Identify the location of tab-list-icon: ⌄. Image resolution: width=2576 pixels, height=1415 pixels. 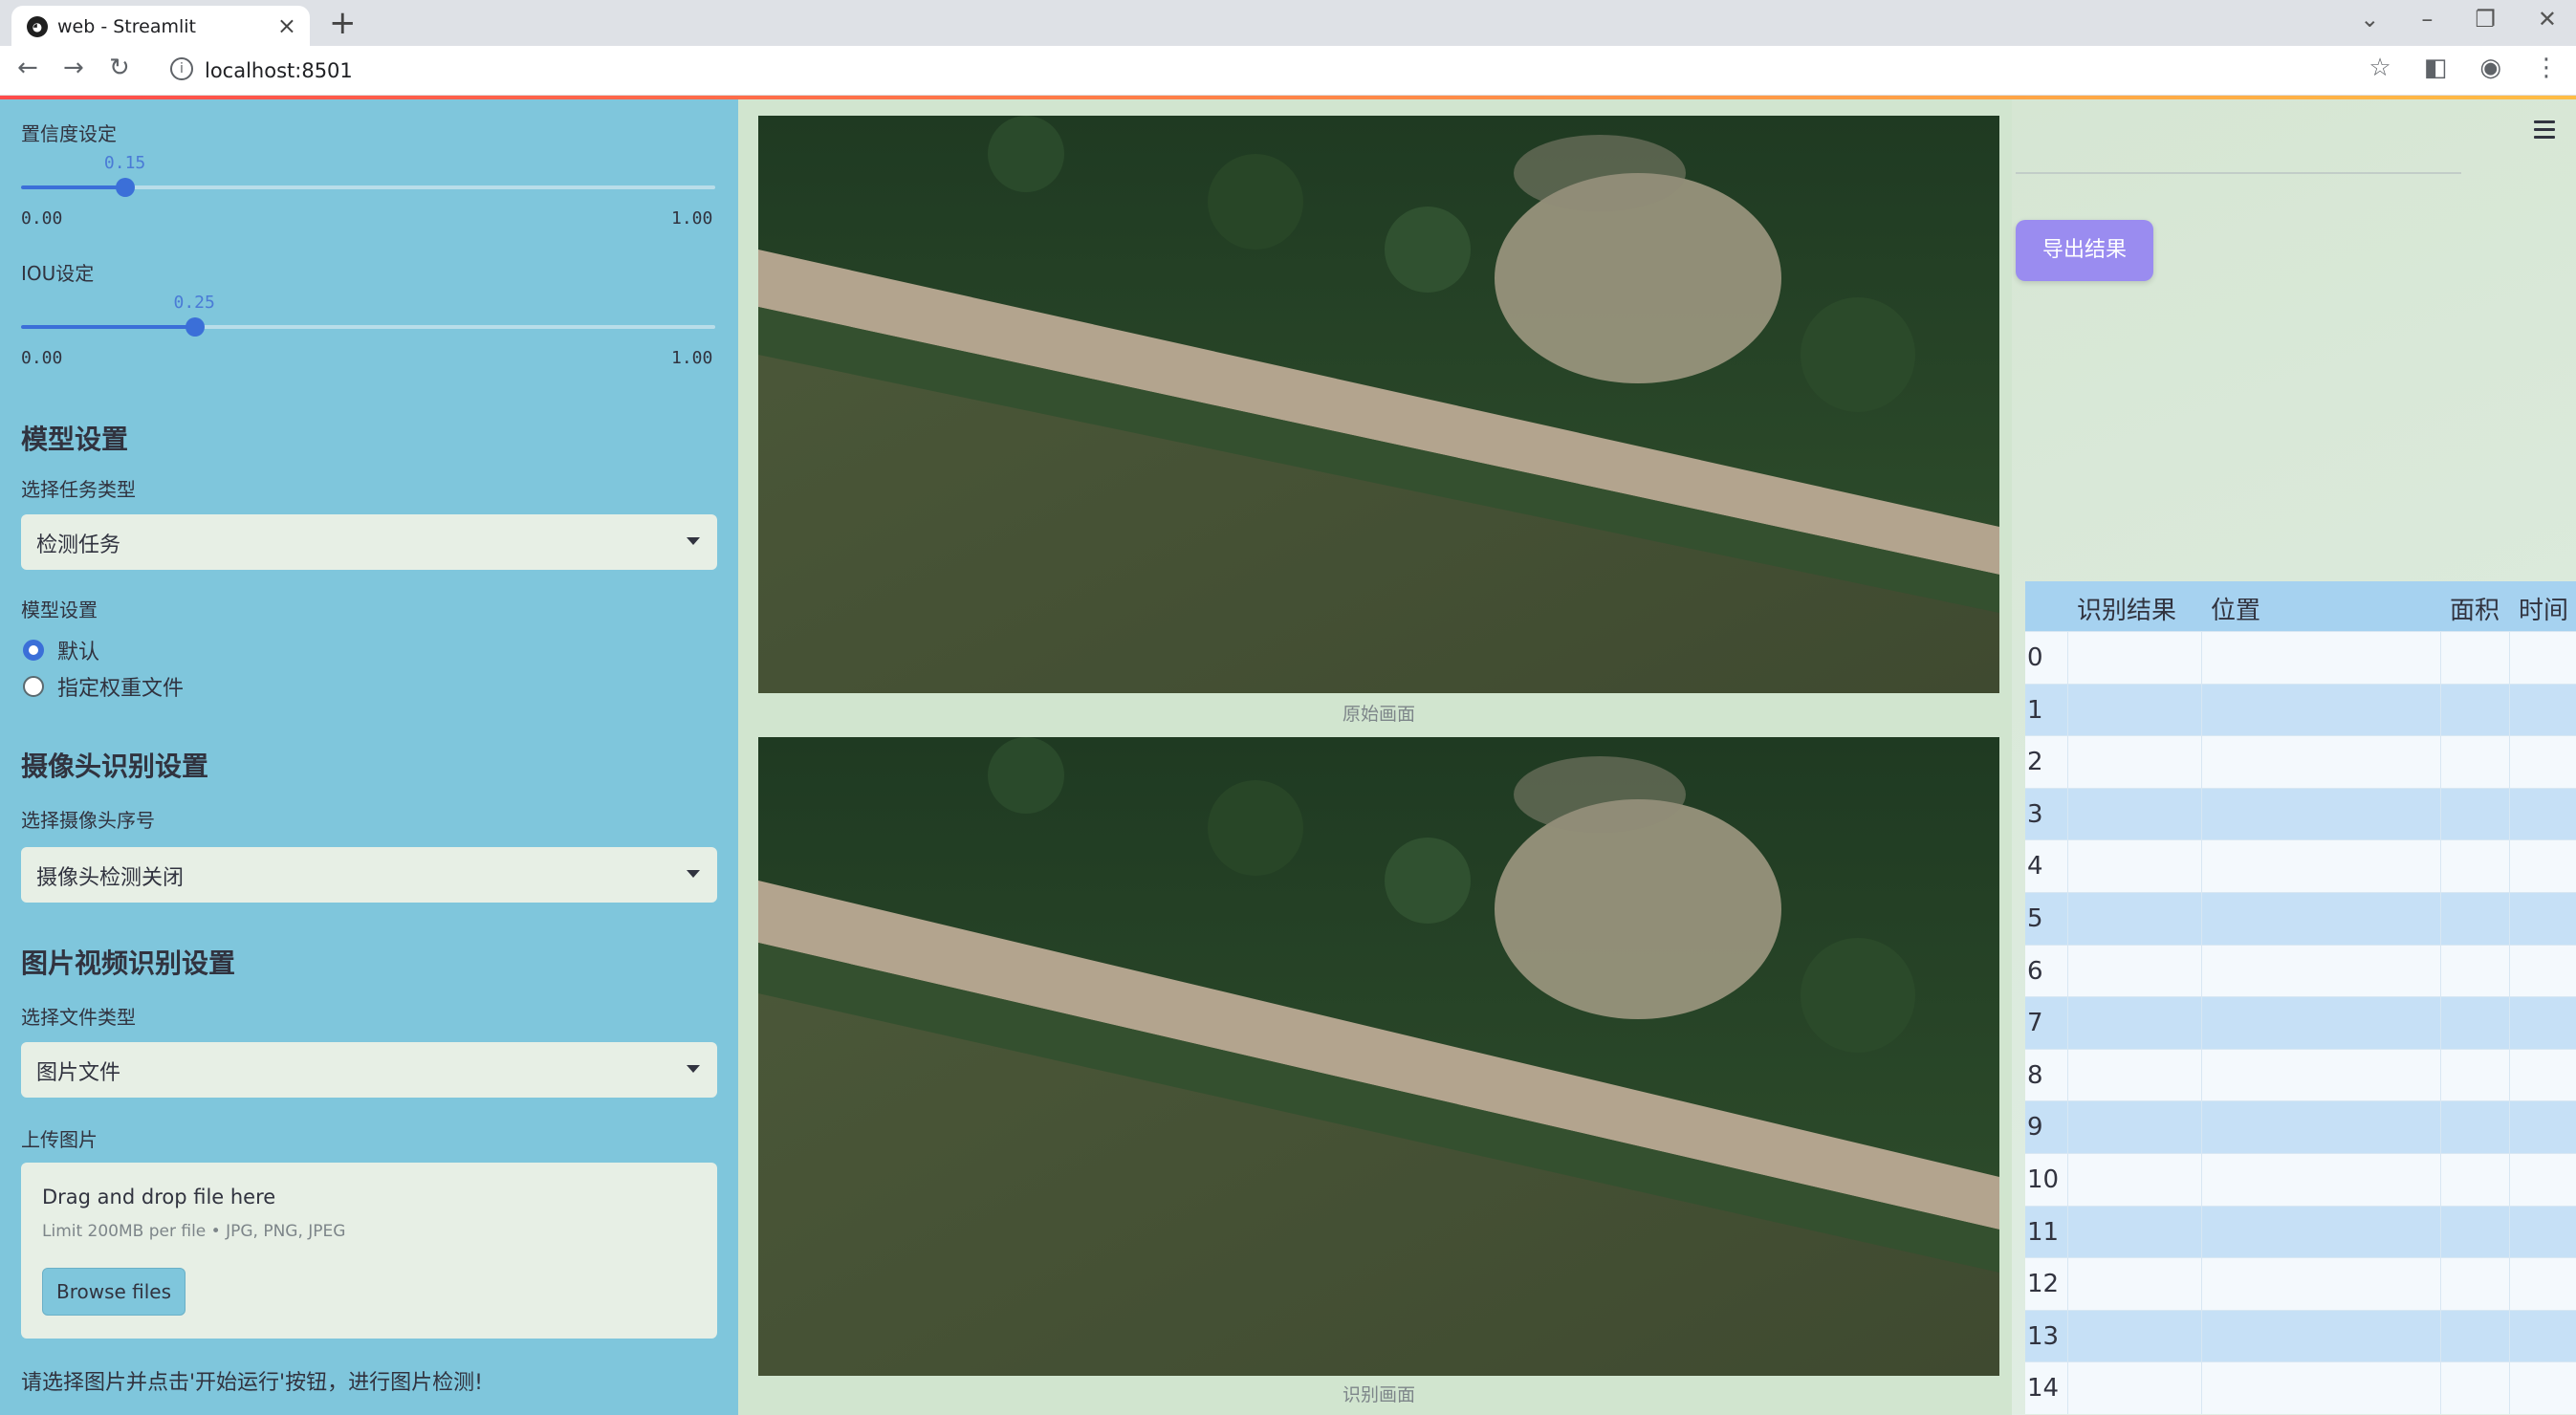
(2369, 19).